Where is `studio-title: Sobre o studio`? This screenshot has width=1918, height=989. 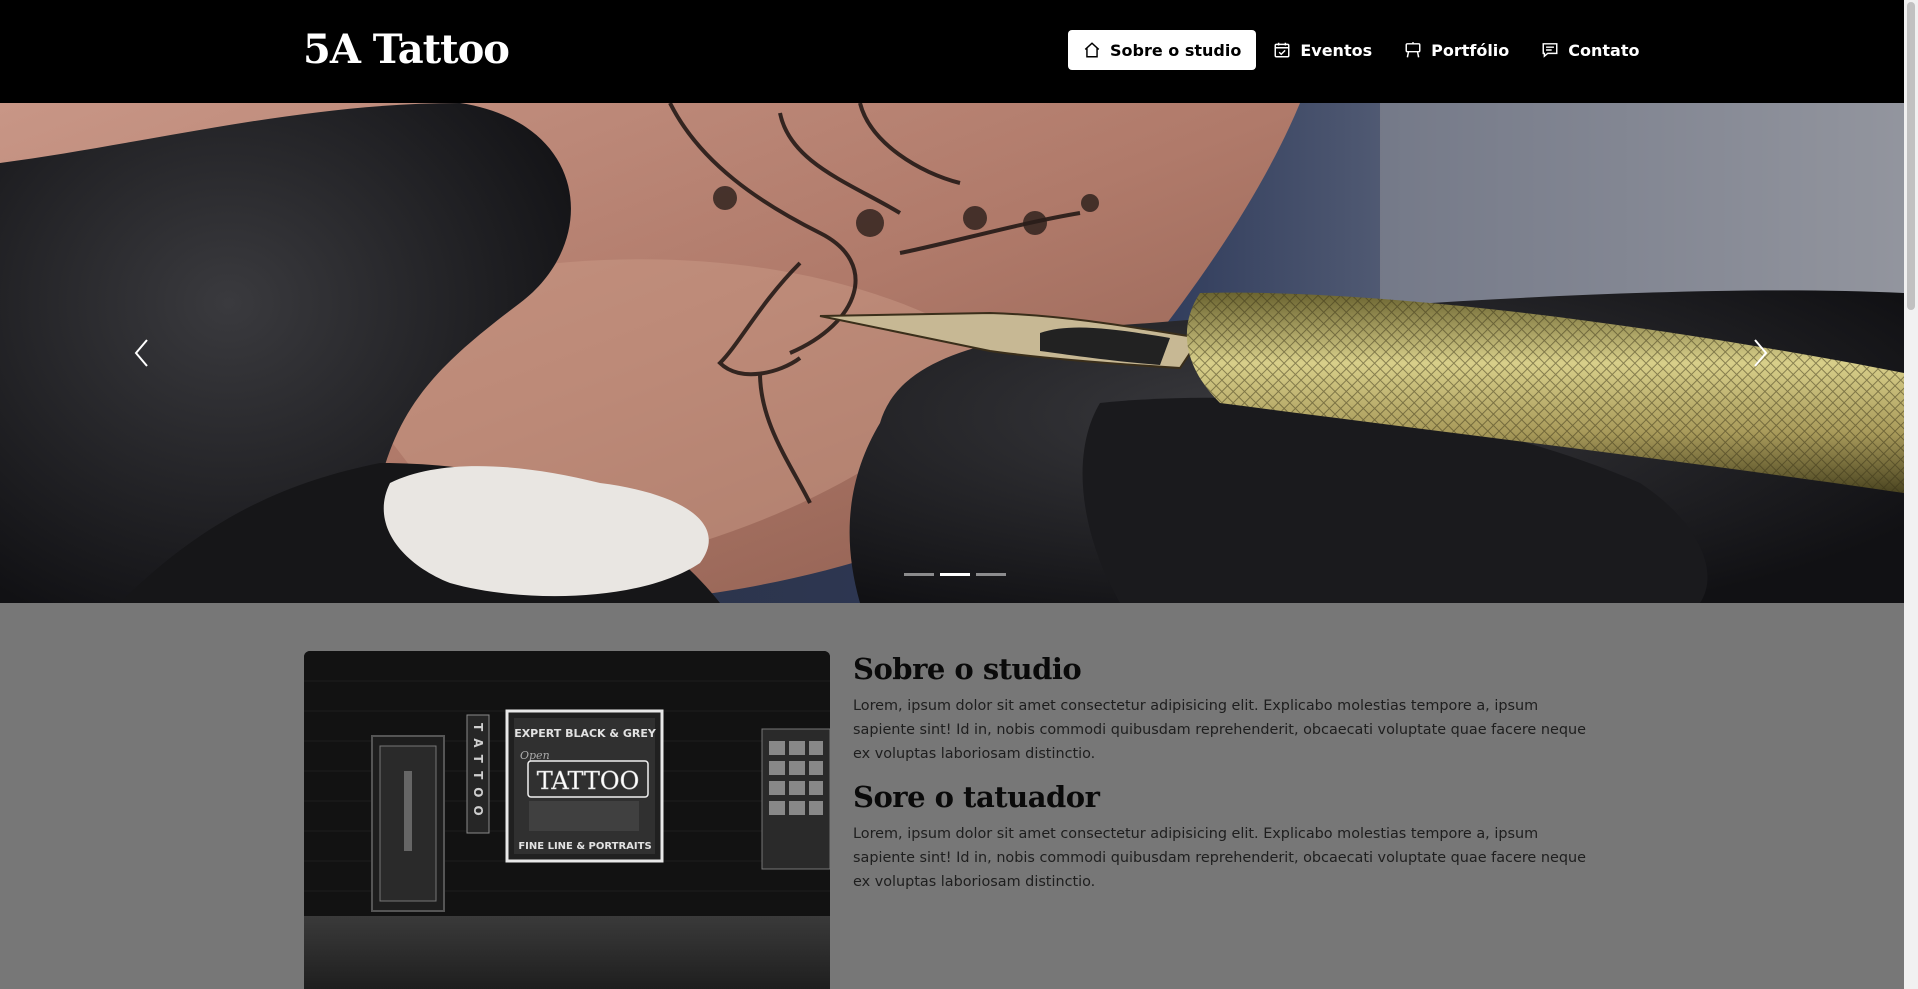
studio-title: Sobre o studio is located at coordinates (967, 669).